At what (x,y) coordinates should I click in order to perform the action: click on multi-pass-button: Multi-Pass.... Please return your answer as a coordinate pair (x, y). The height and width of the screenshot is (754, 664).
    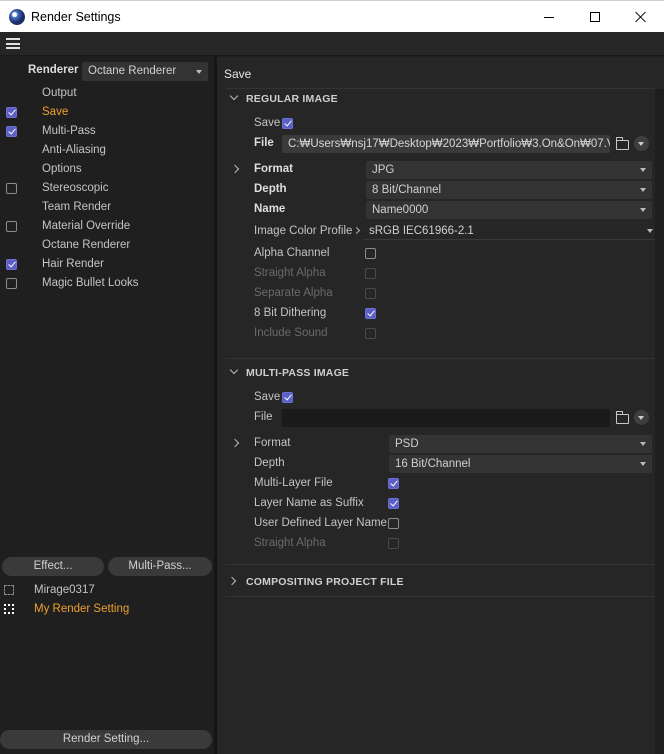
    Looking at the image, I should click on (160, 566).